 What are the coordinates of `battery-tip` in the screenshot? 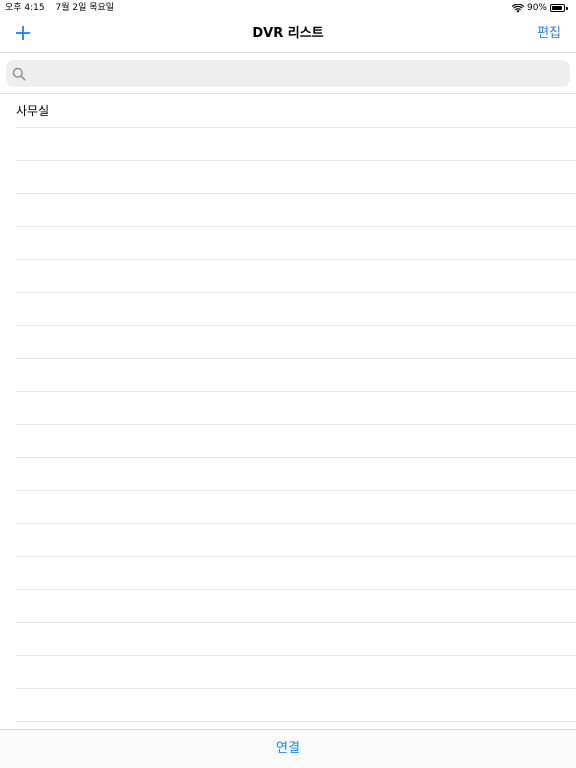 It's located at (567, 8).